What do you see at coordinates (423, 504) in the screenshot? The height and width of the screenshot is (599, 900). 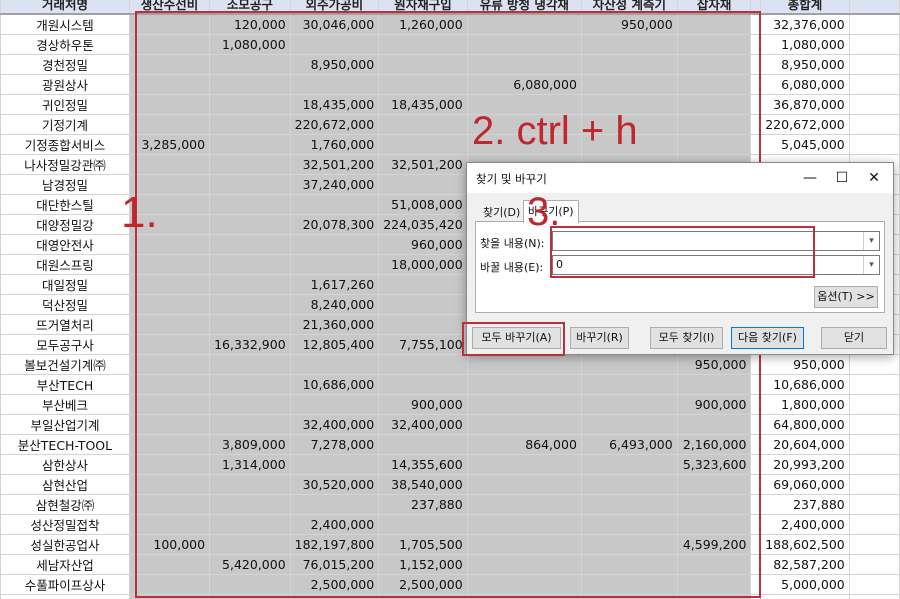 I see `value-cell: 237,880` at bounding box center [423, 504].